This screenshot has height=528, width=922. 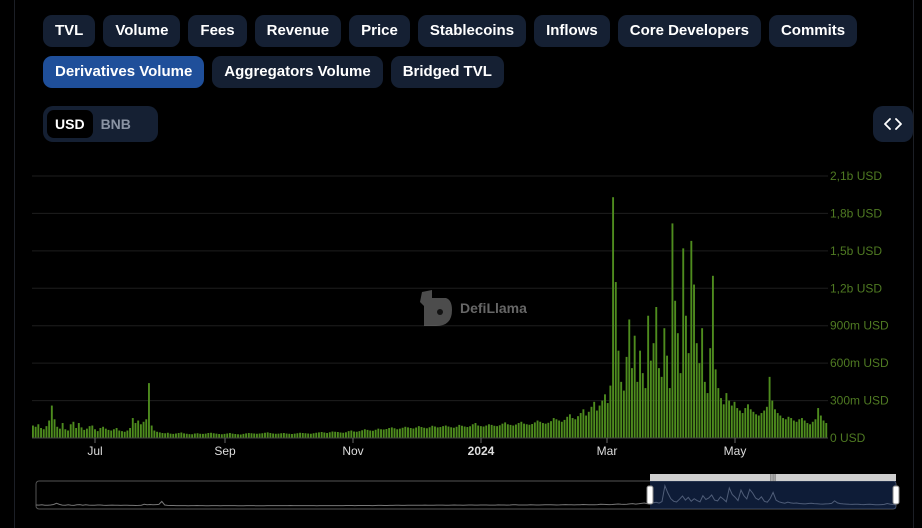 What do you see at coordinates (650, 495) in the screenshot?
I see `brush-handle-left` at bounding box center [650, 495].